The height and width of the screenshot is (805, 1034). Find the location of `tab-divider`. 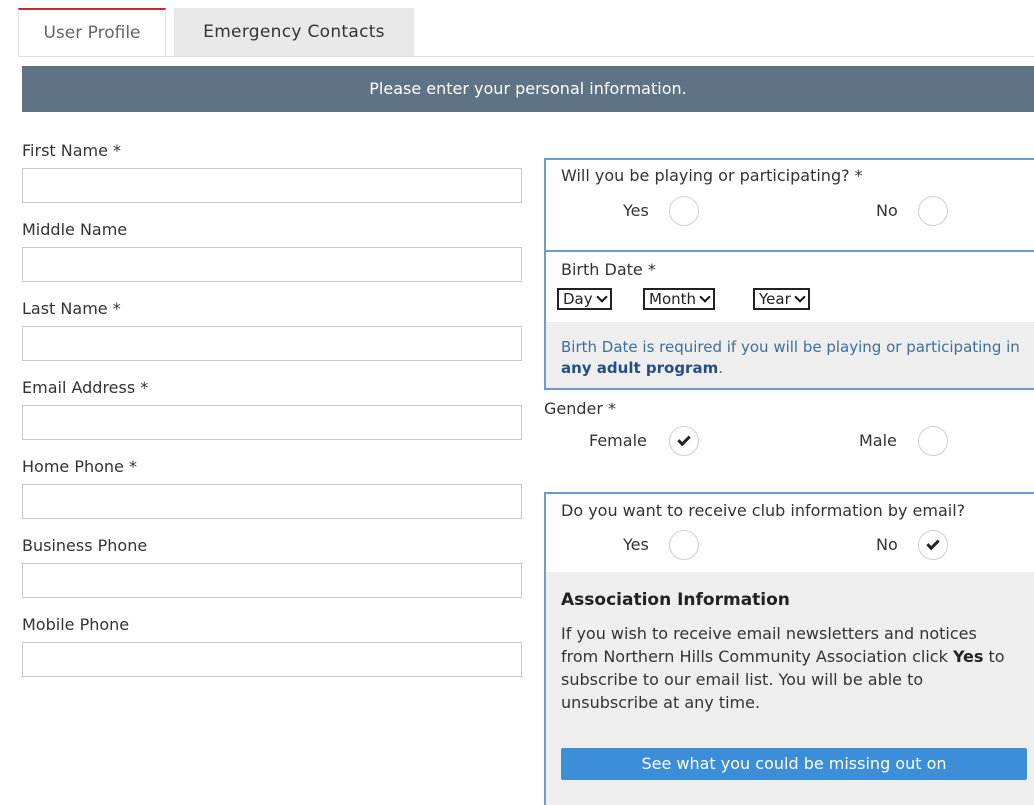

tab-divider is located at coordinates (526, 56).